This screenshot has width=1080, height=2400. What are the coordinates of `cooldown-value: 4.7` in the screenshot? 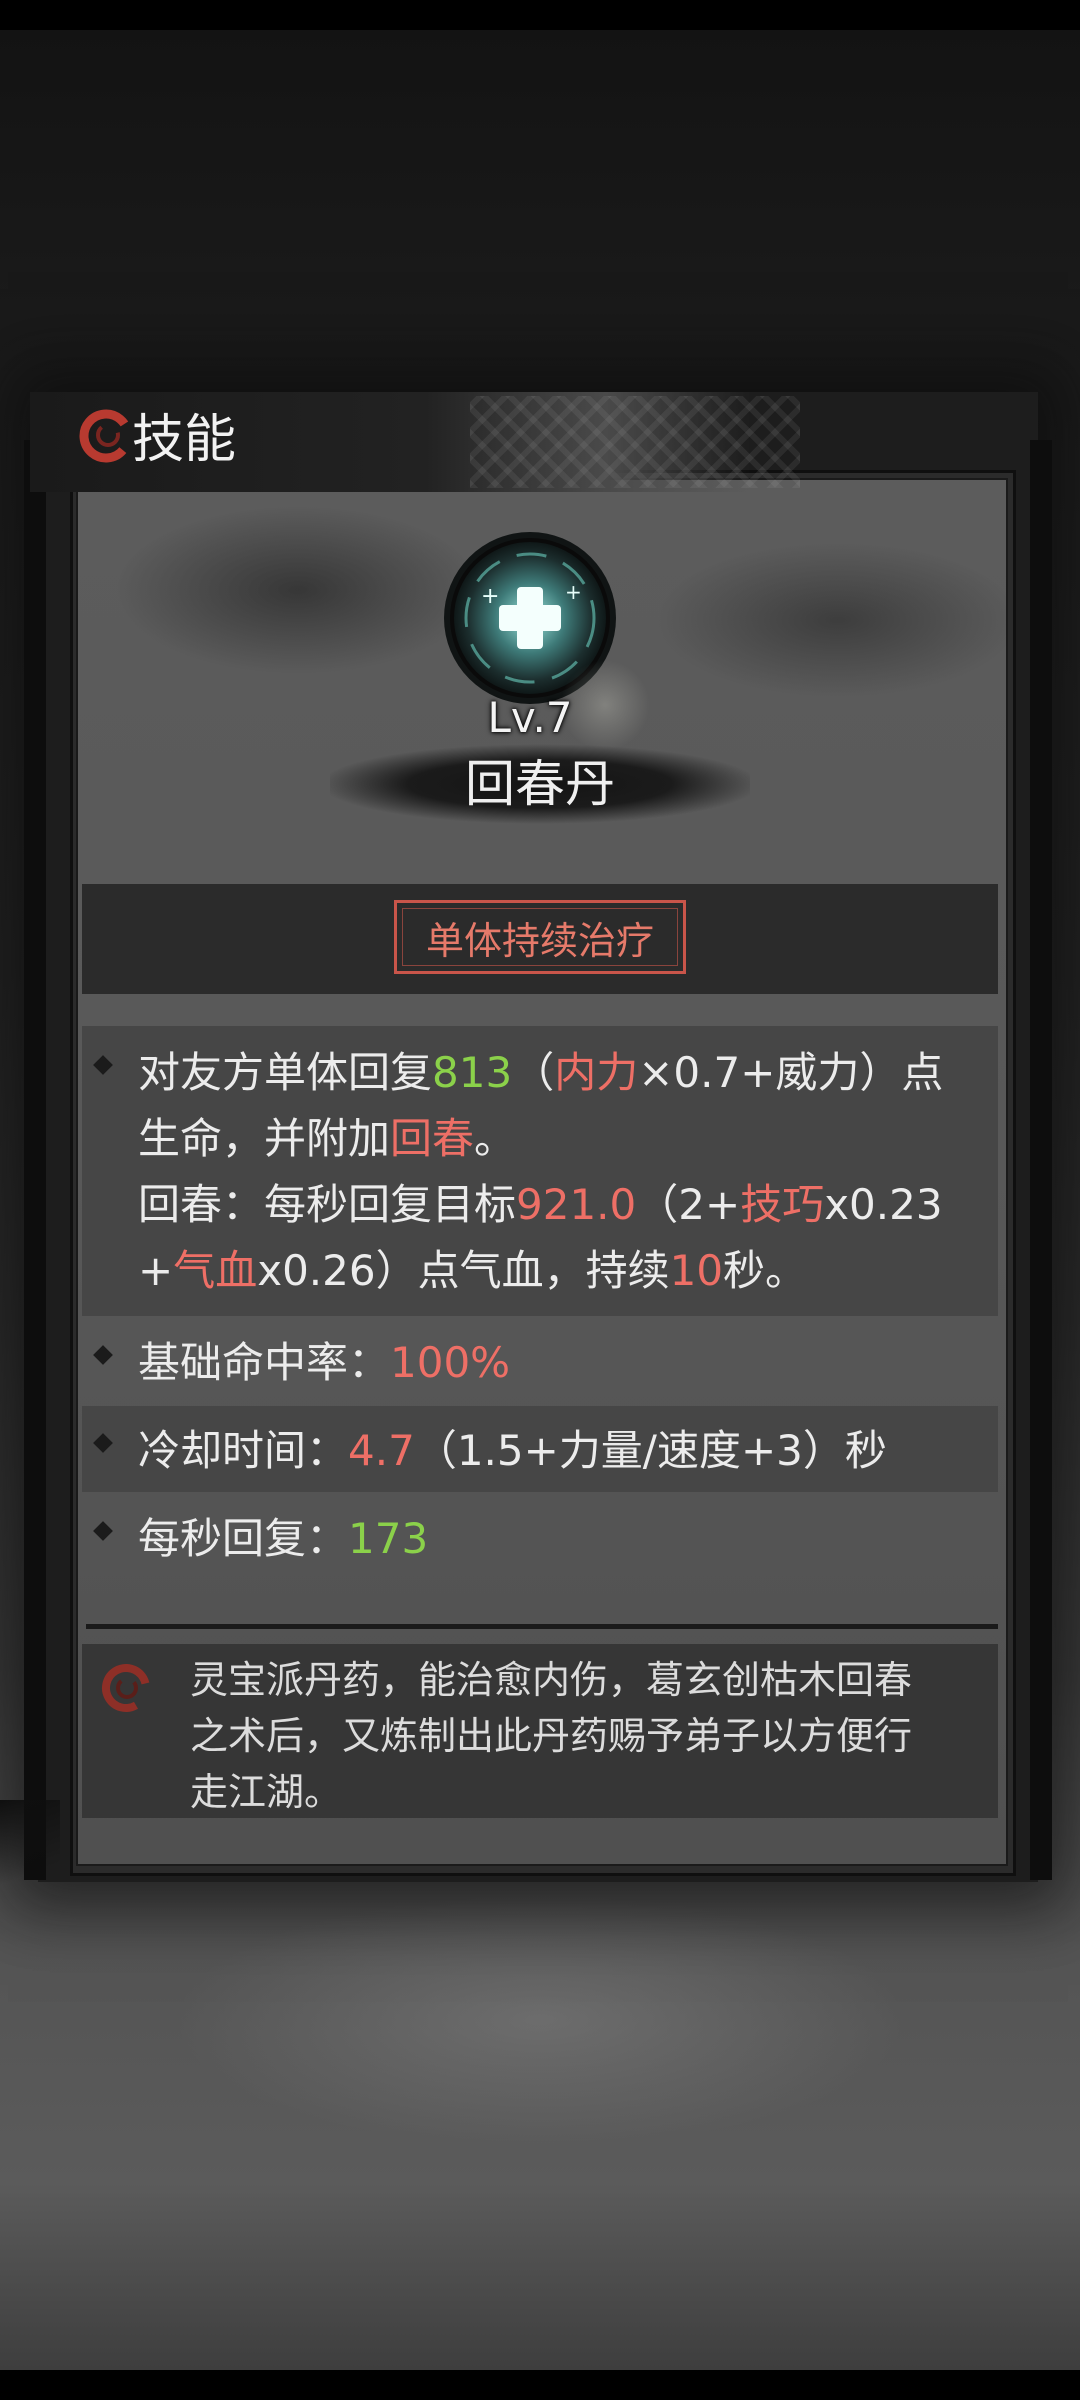 It's located at (381, 1450).